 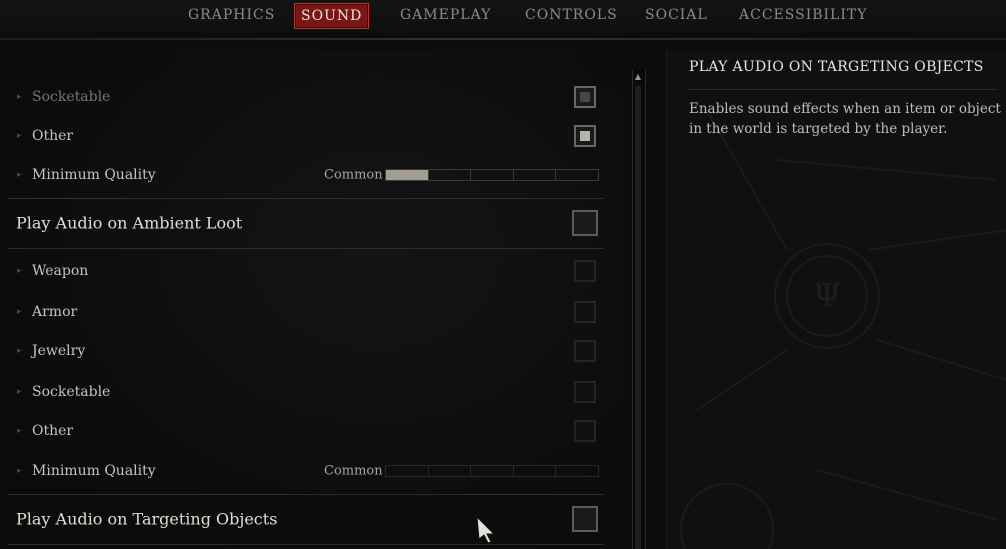 What do you see at coordinates (585, 351) in the screenshot?
I see `jewelry-checkbox` at bounding box center [585, 351].